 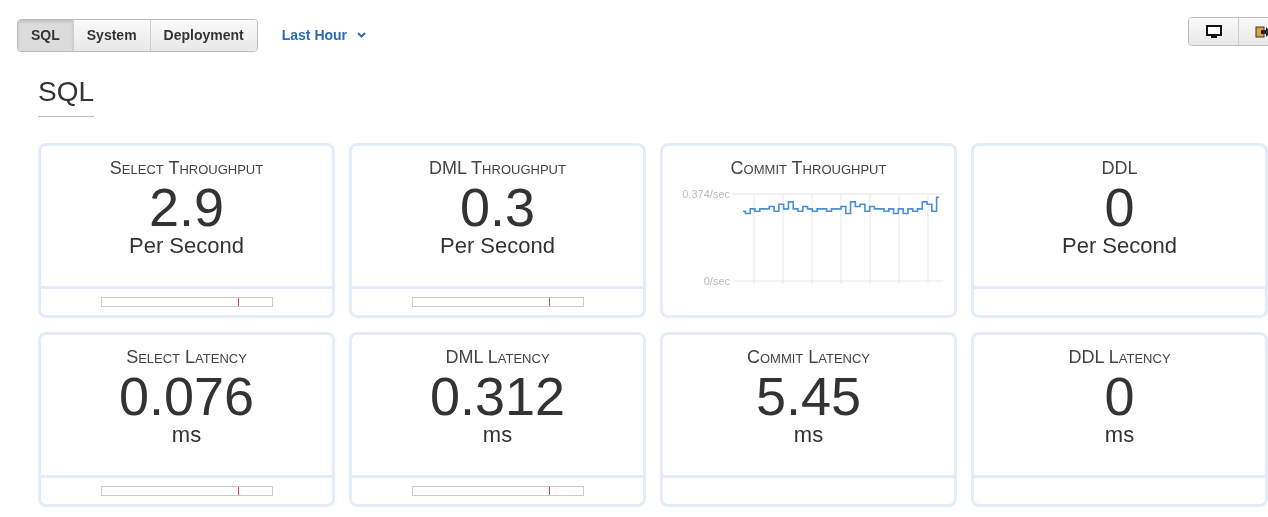 I want to click on card-title: Select Throughput, so click(x=186, y=168).